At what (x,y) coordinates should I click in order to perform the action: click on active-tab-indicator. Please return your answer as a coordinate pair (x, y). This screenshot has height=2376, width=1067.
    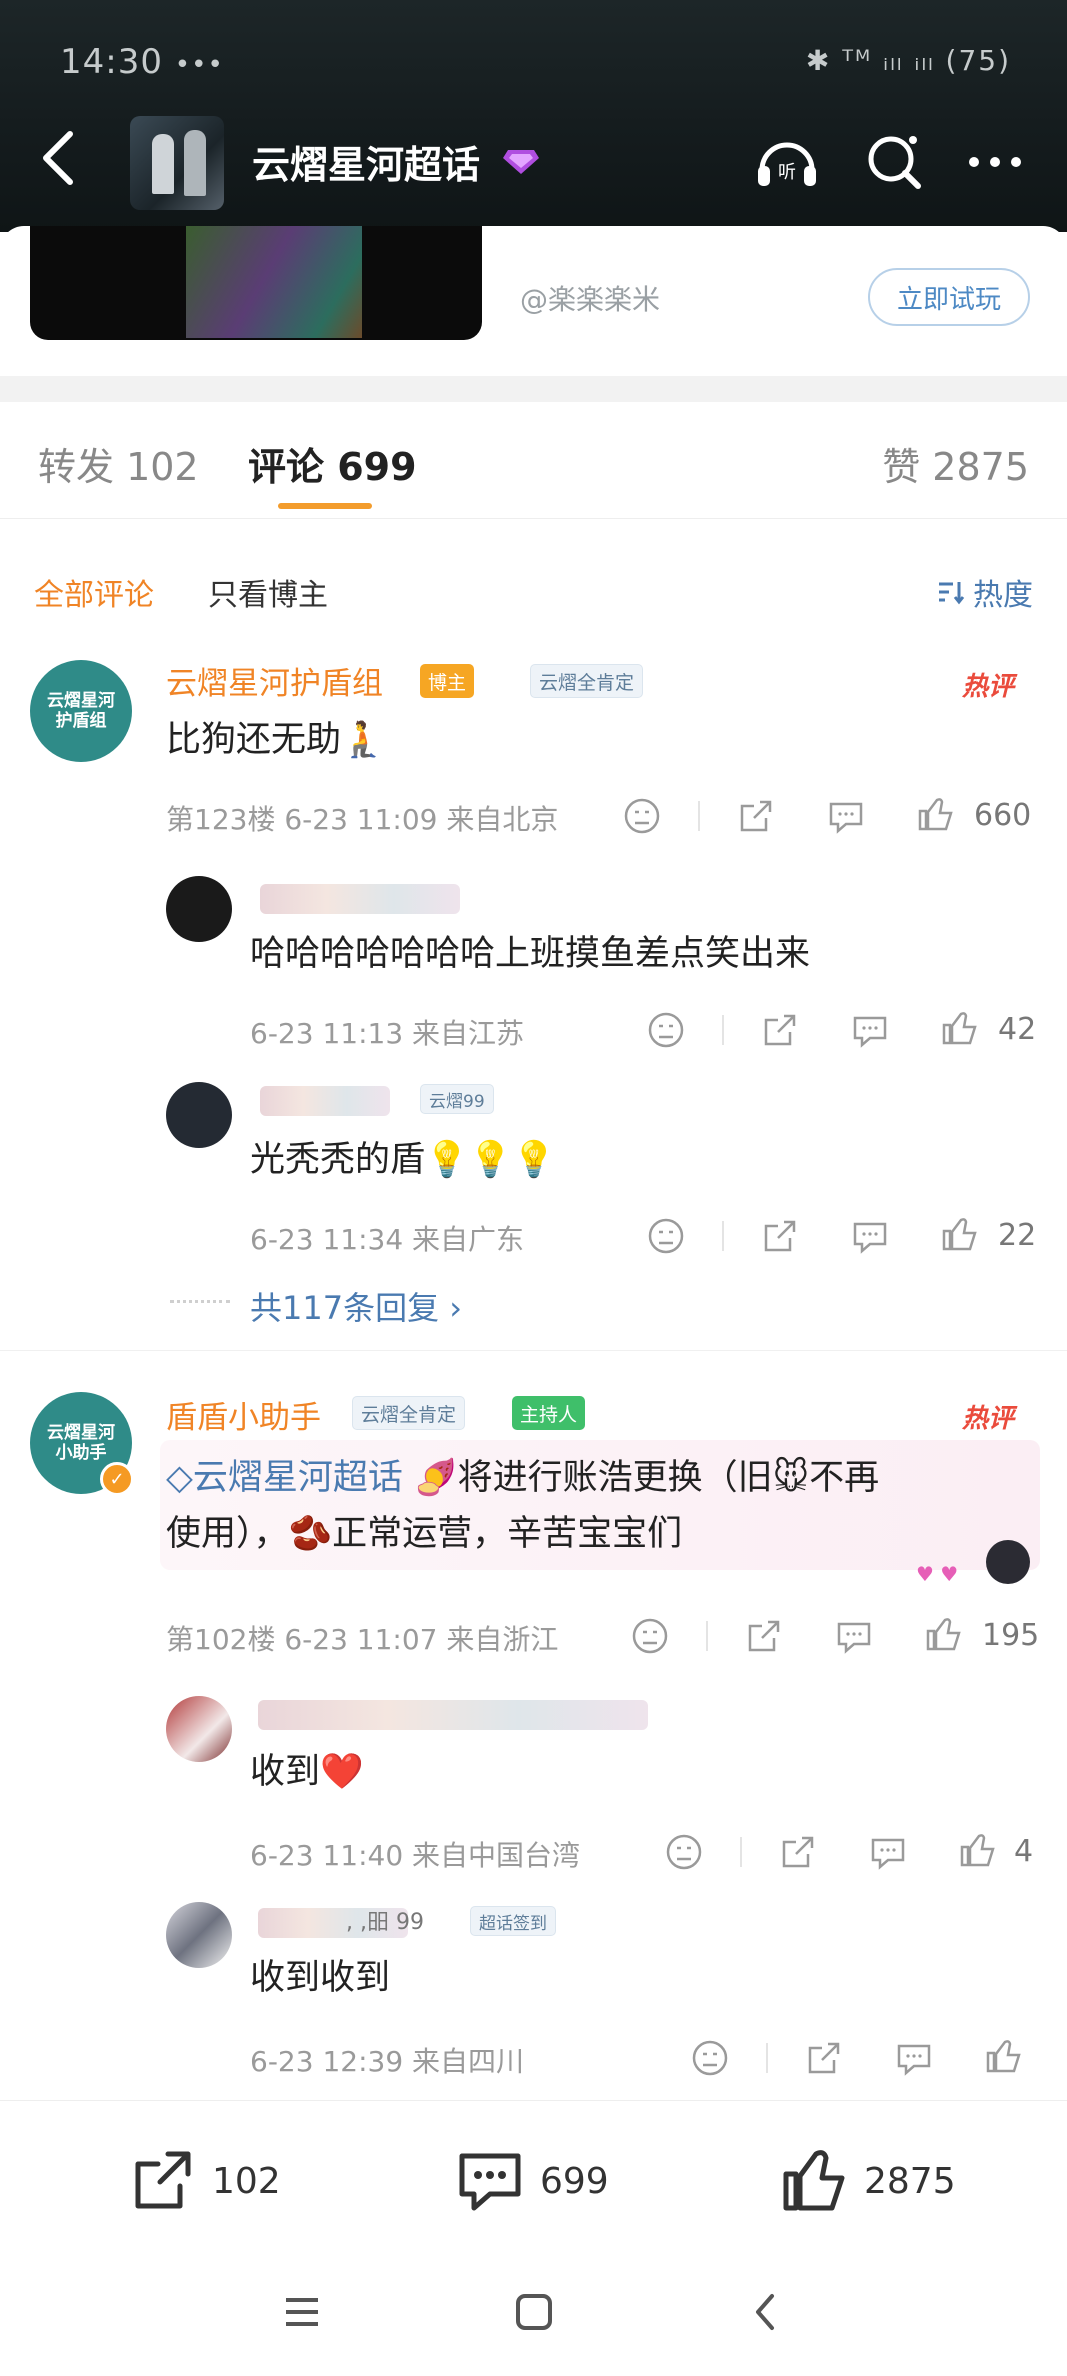
    Looking at the image, I should click on (325, 506).